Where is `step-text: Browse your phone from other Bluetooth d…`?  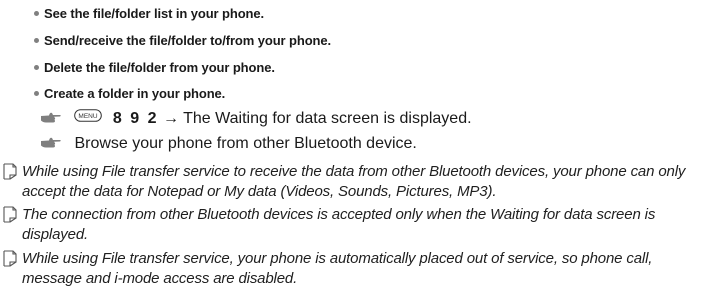
step-text: Browse your phone from other Bluetooth d… is located at coordinates (245, 143).